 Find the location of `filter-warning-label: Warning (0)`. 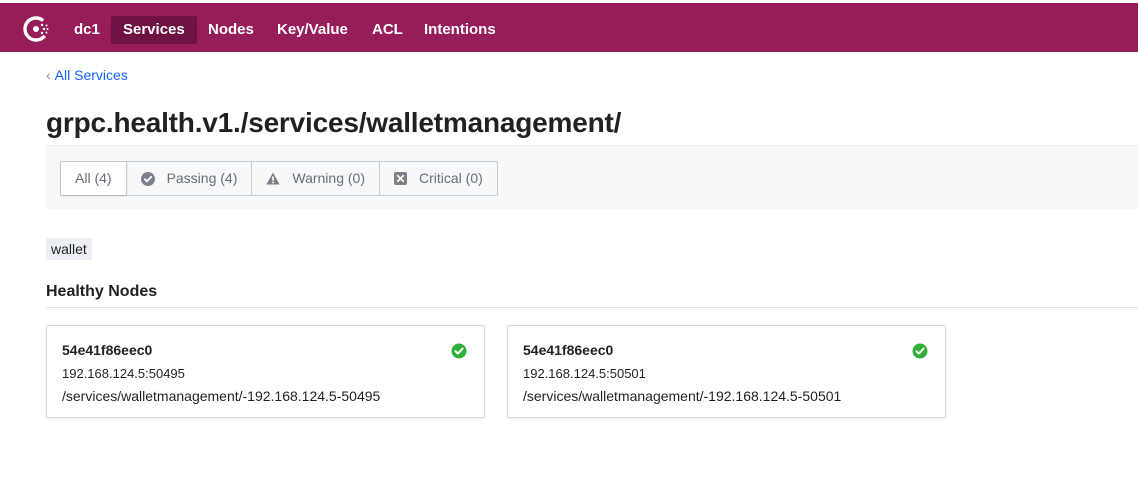

filter-warning-label: Warning (0) is located at coordinates (328, 178).